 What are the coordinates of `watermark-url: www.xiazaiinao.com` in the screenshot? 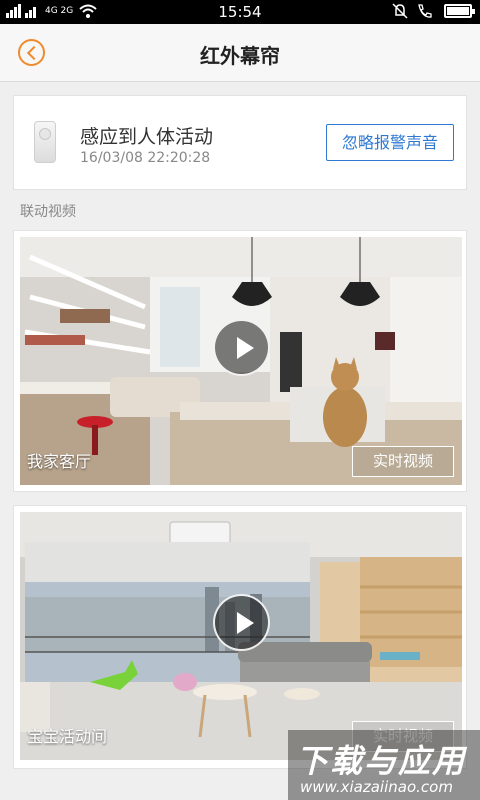 It's located at (376, 787).